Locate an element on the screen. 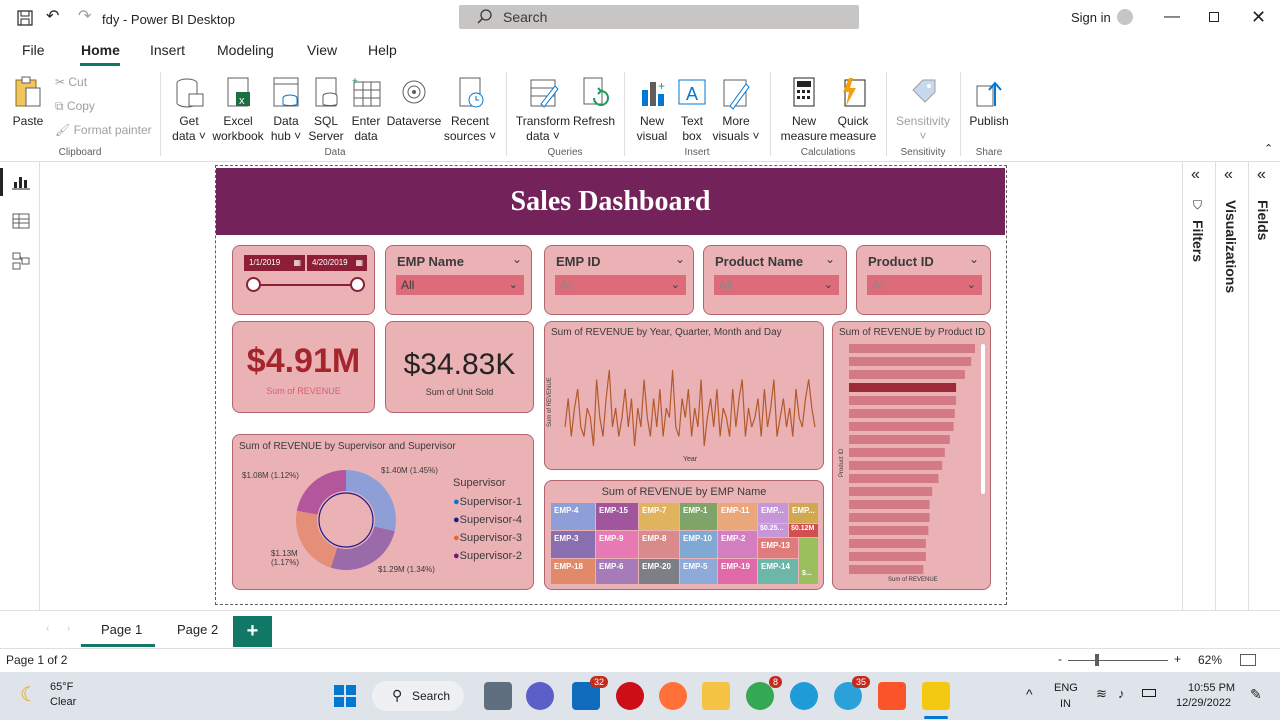 The width and height of the screenshot is (1280, 720). firefox-icon is located at coordinates (673, 696).